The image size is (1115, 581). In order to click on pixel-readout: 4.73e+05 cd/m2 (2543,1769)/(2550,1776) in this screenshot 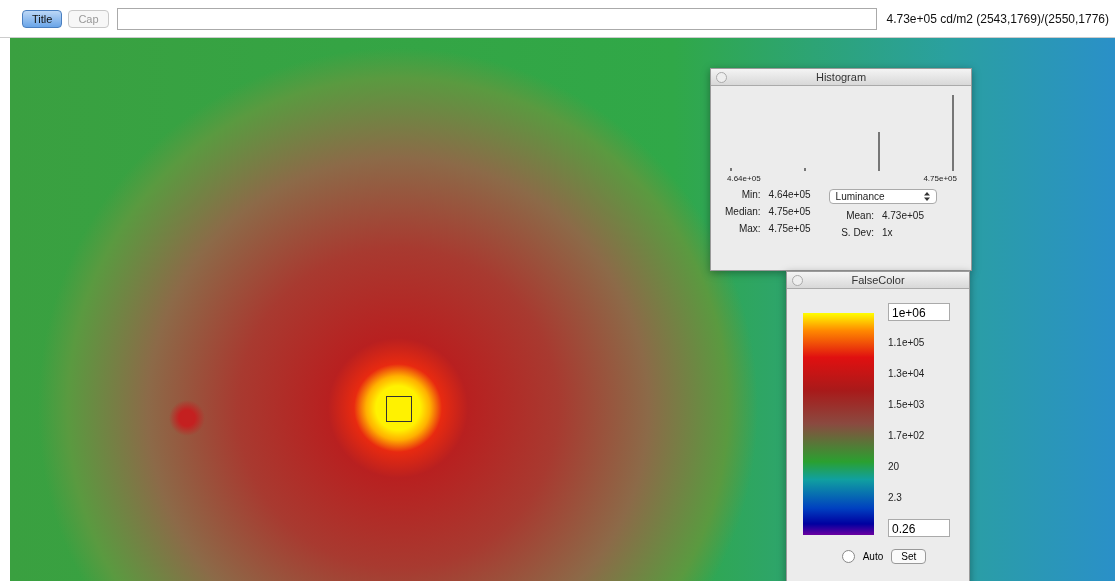, I will do `click(997, 18)`.